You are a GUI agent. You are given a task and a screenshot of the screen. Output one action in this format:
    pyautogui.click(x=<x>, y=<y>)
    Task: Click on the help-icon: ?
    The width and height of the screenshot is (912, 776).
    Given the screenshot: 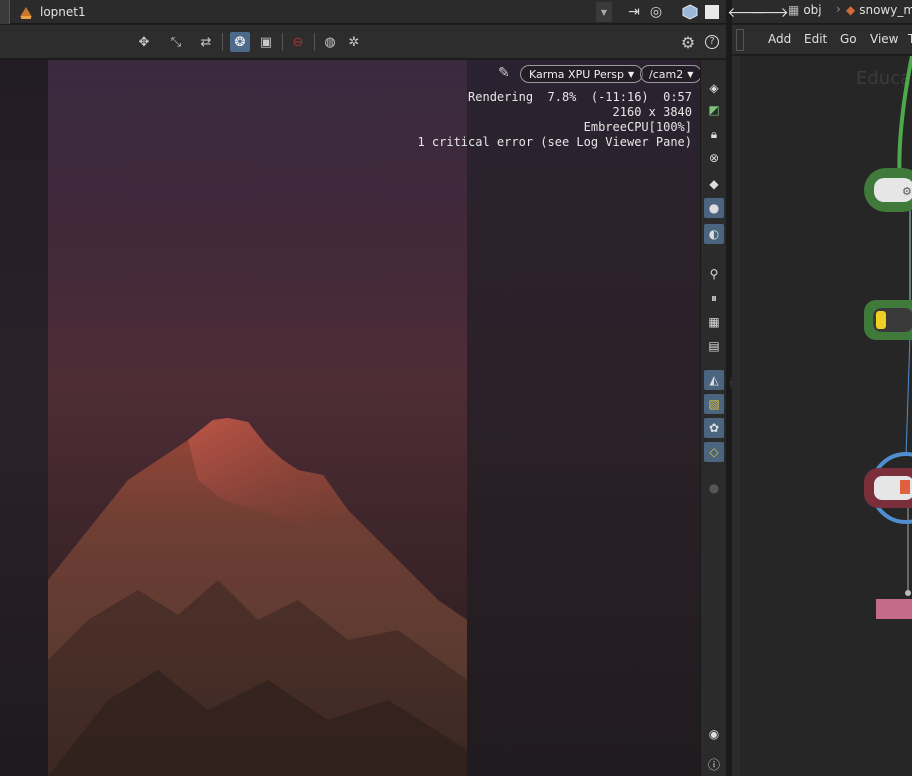 What is the action you would take?
    pyautogui.click(x=712, y=42)
    